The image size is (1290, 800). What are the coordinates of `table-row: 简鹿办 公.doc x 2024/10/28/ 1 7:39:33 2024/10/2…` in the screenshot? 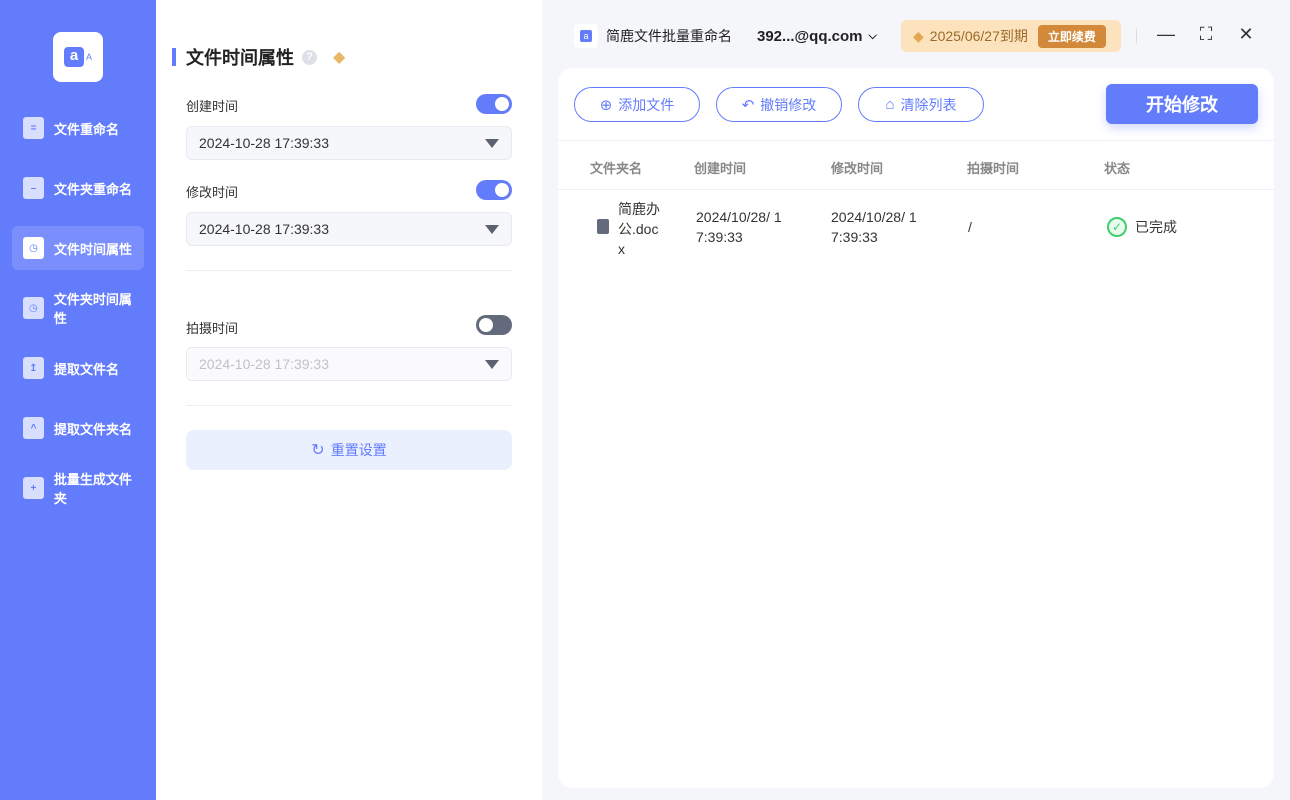 It's located at (916, 226).